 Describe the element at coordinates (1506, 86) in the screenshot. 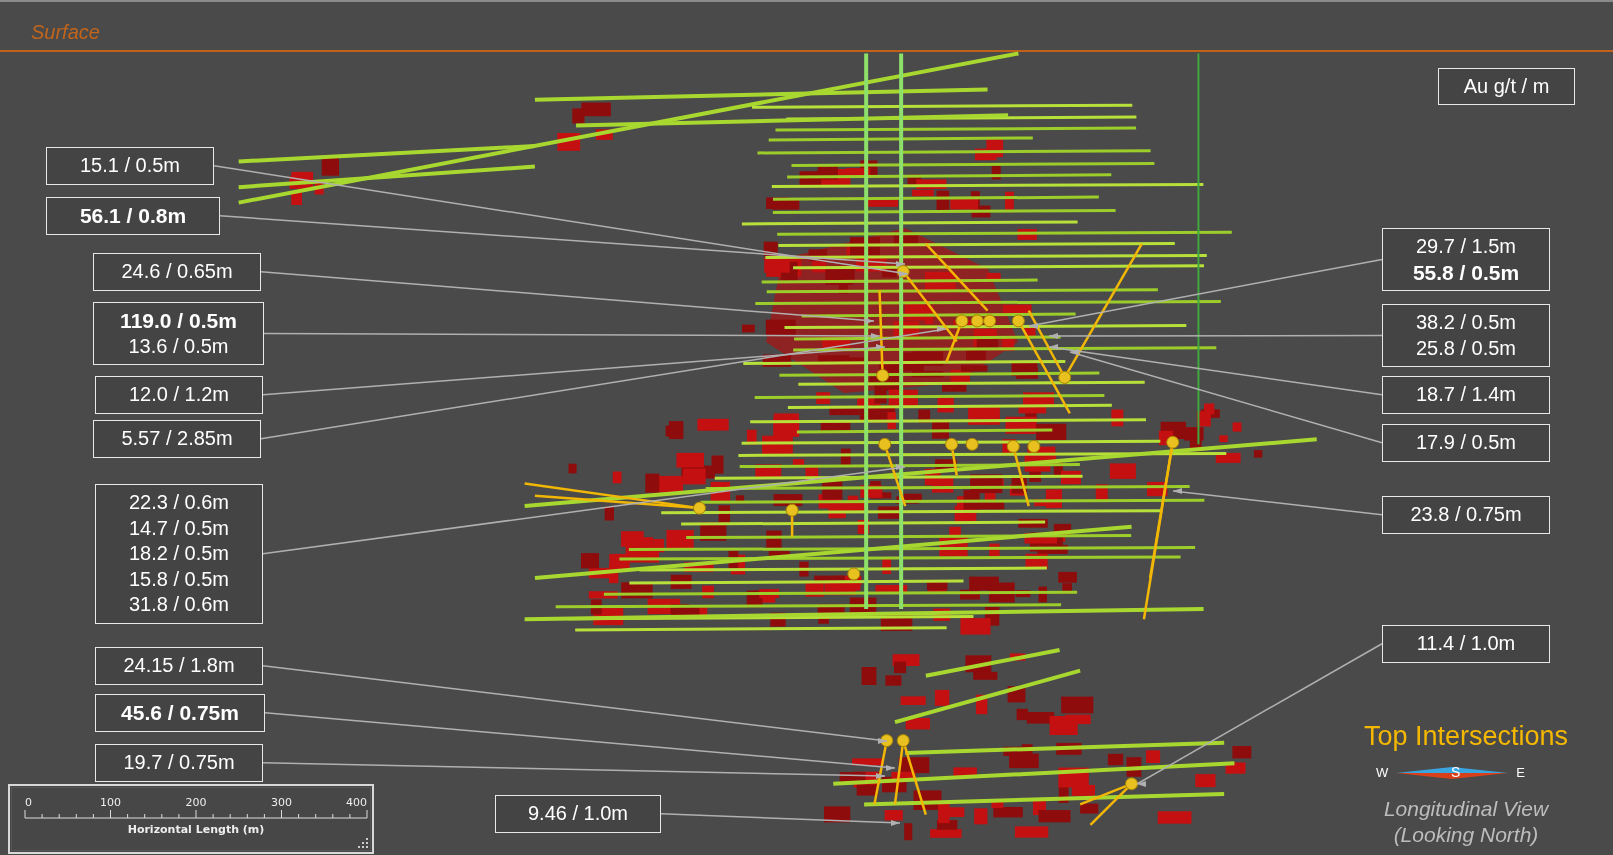

I see `legend-label: Au g/t / m` at that location.